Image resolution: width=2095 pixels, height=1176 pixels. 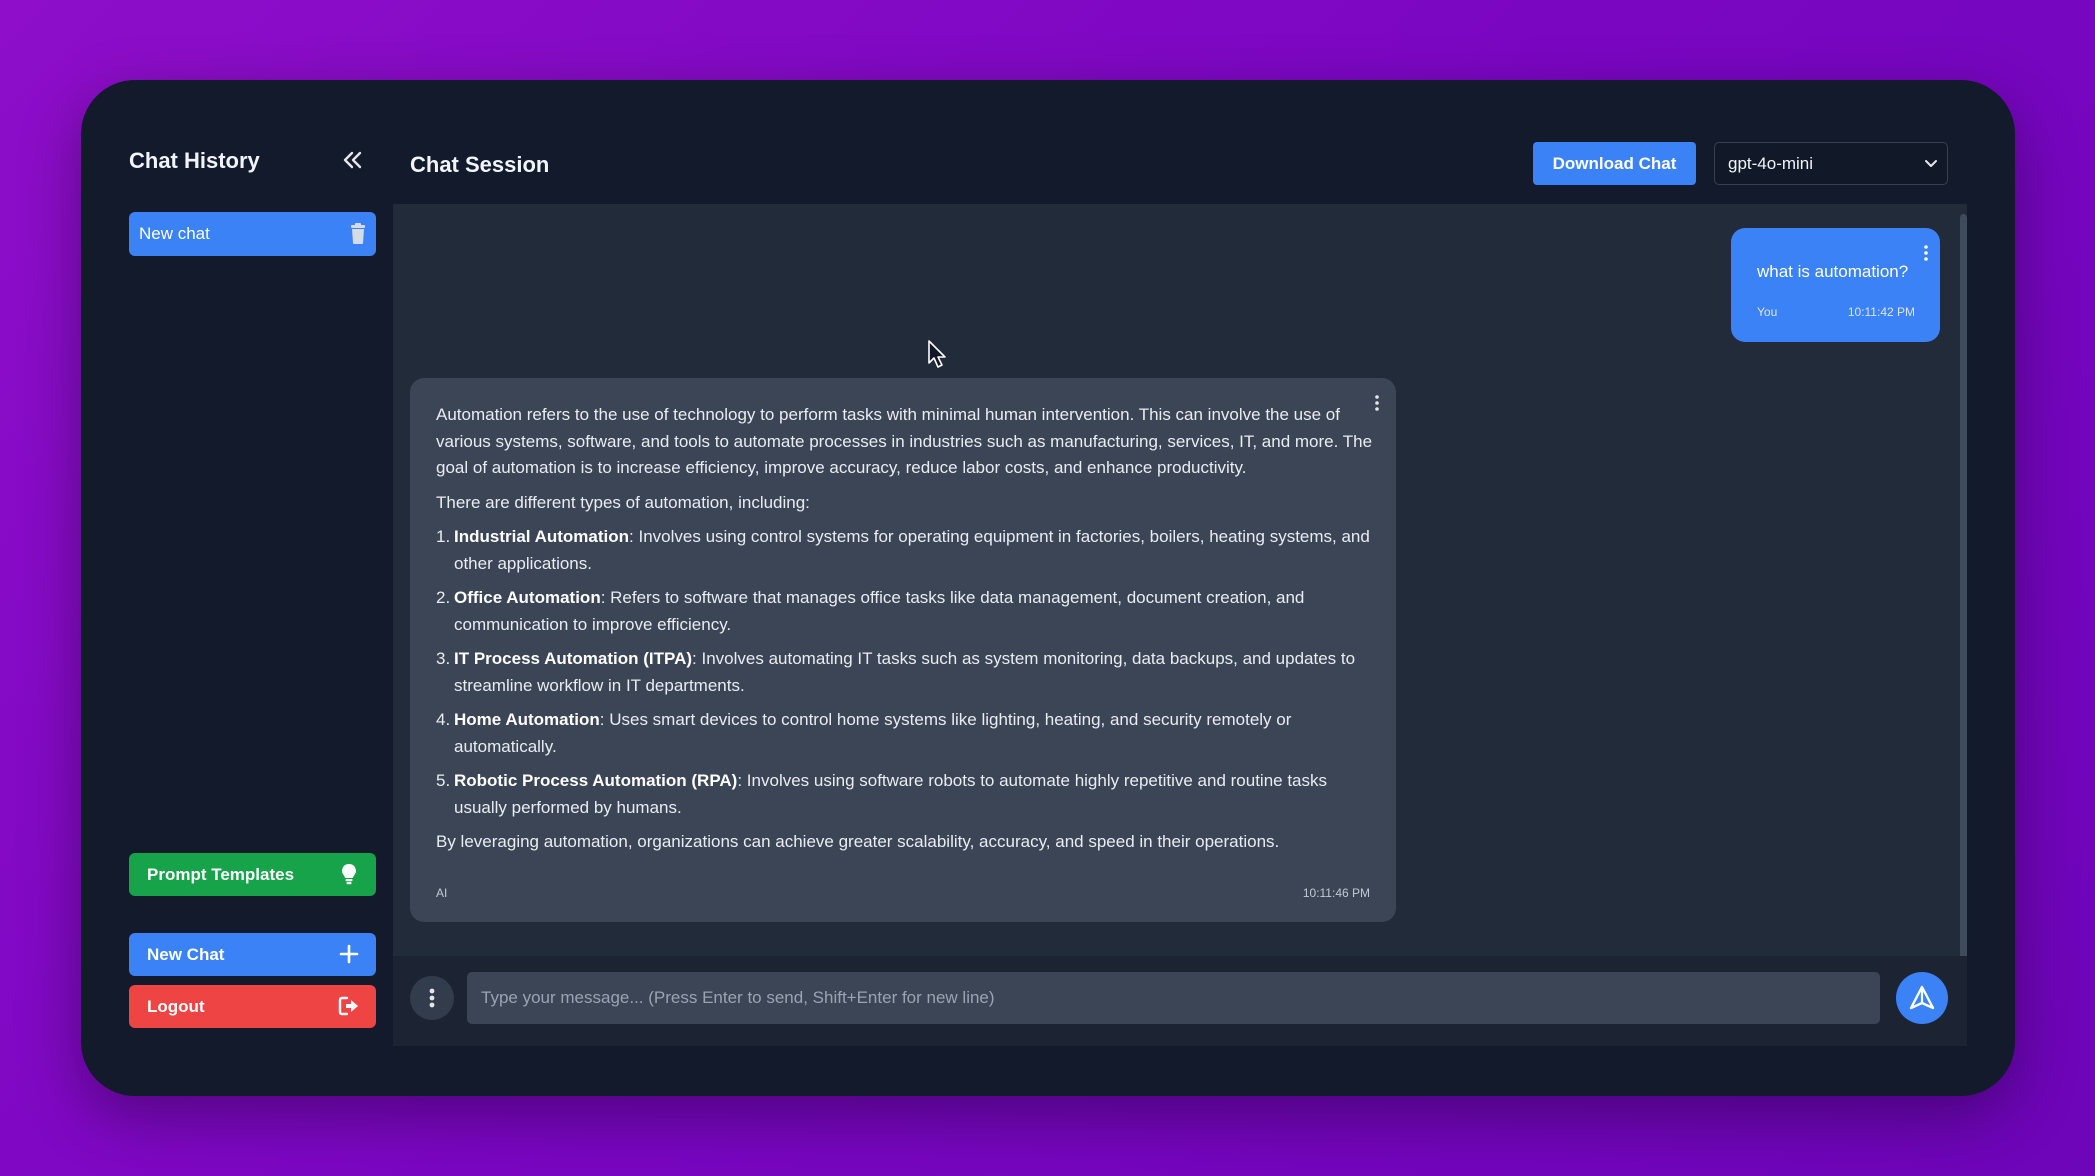 I want to click on model-select: gpt-4o-mini, so click(x=1831, y=163).